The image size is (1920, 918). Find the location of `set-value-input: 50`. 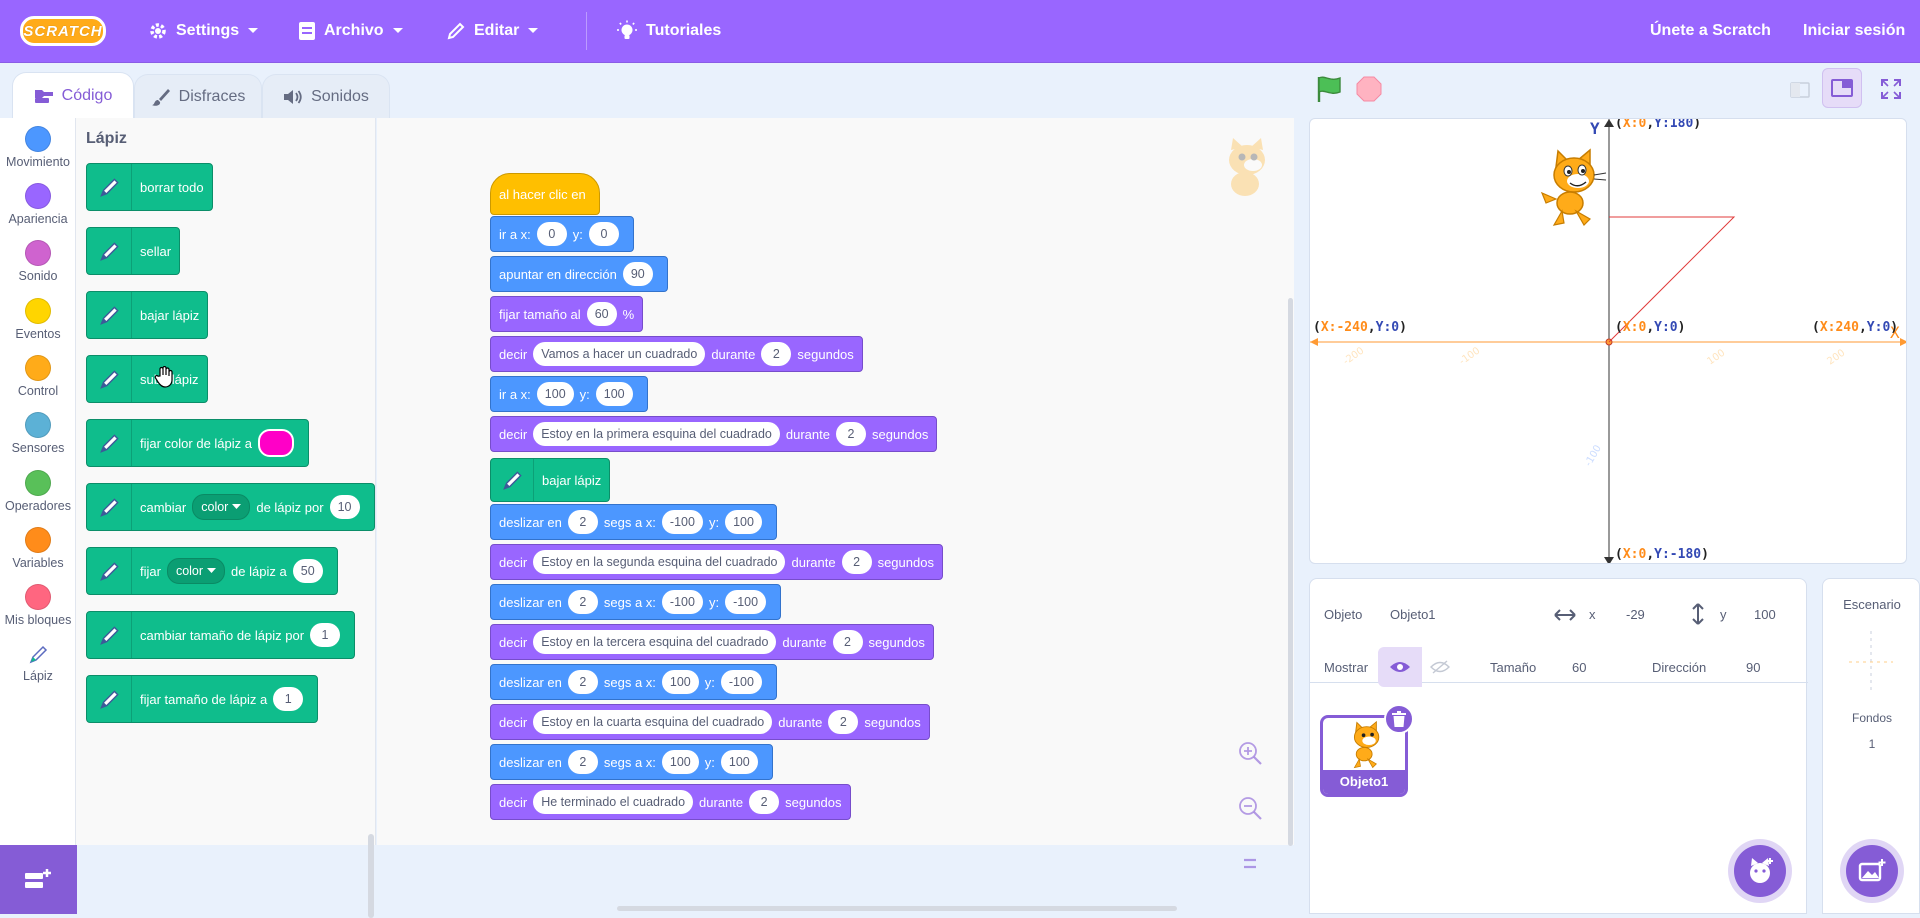

set-value-input: 50 is located at coordinates (307, 571).